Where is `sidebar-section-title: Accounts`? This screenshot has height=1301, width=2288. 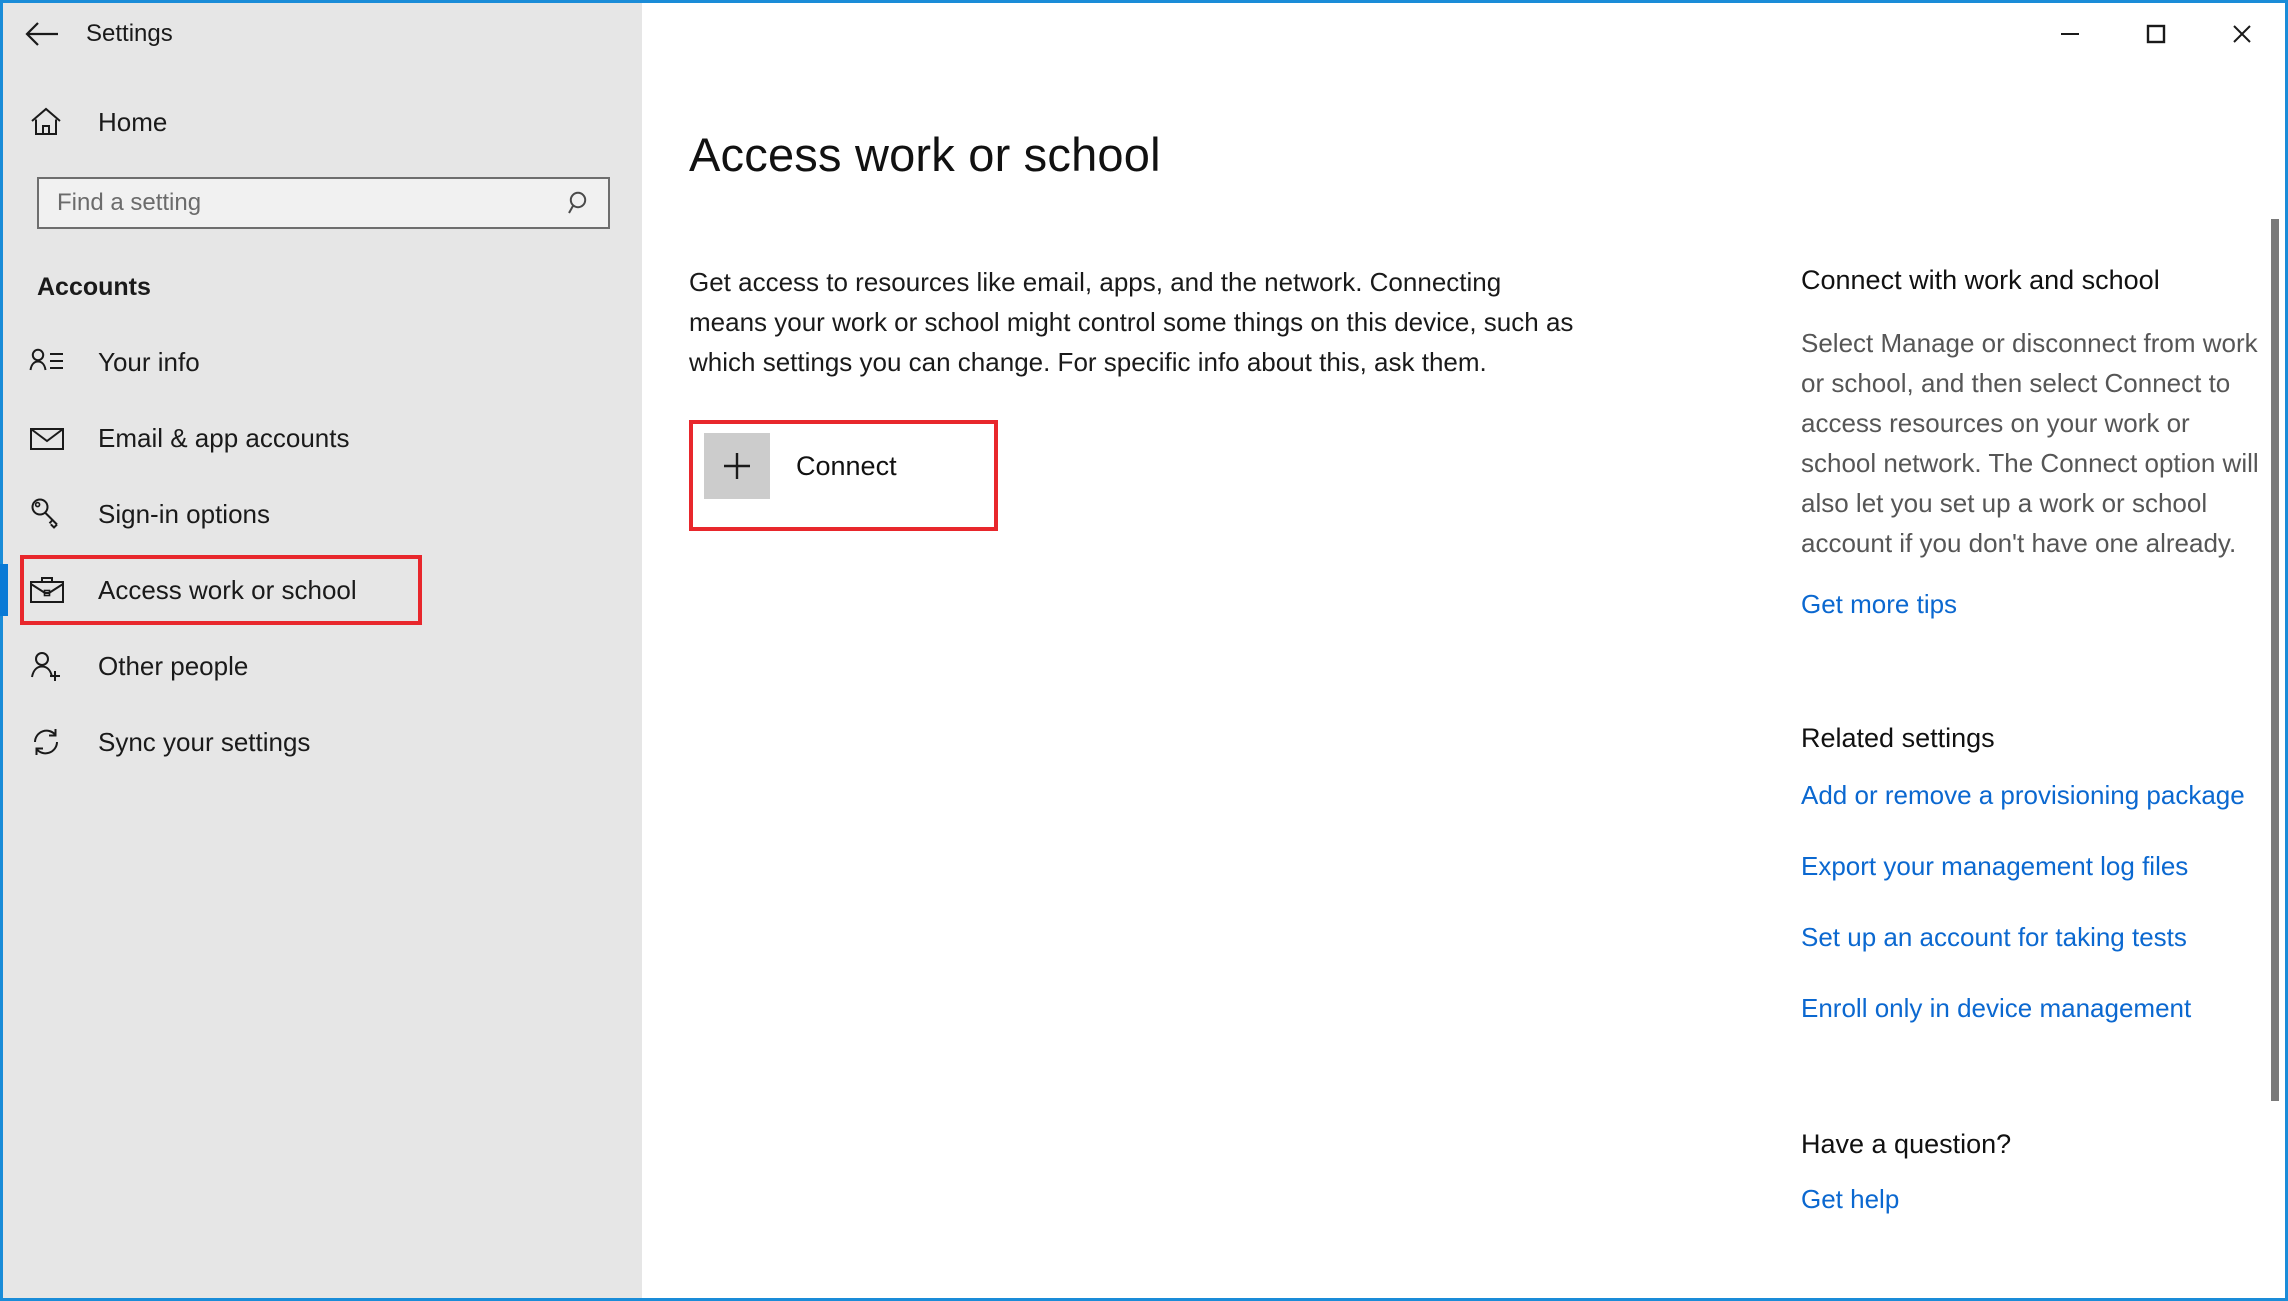 sidebar-section-title: Accounts is located at coordinates (94, 287).